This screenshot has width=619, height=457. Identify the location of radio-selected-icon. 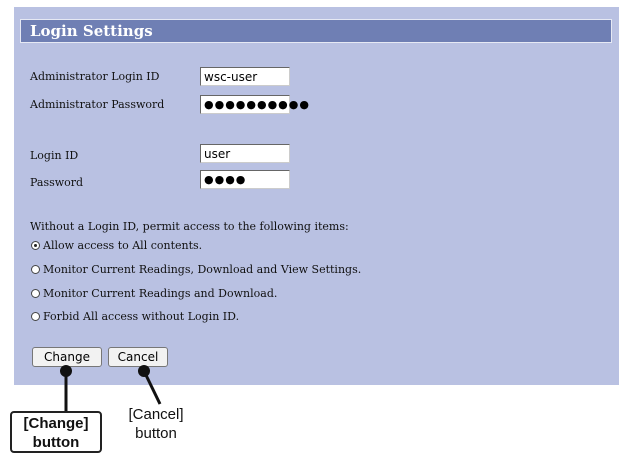
(35, 245).